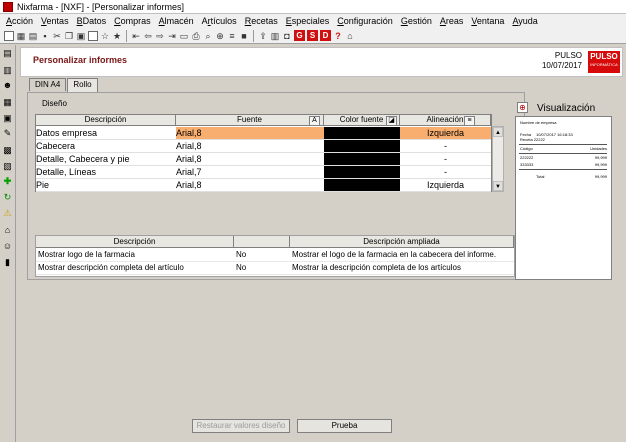 The image size is (626, 442). What do you see at coordinates (106, 133) in the screenshot?
I see `cell-descripcion: Datos empresa` at bounding box center [106, 133].